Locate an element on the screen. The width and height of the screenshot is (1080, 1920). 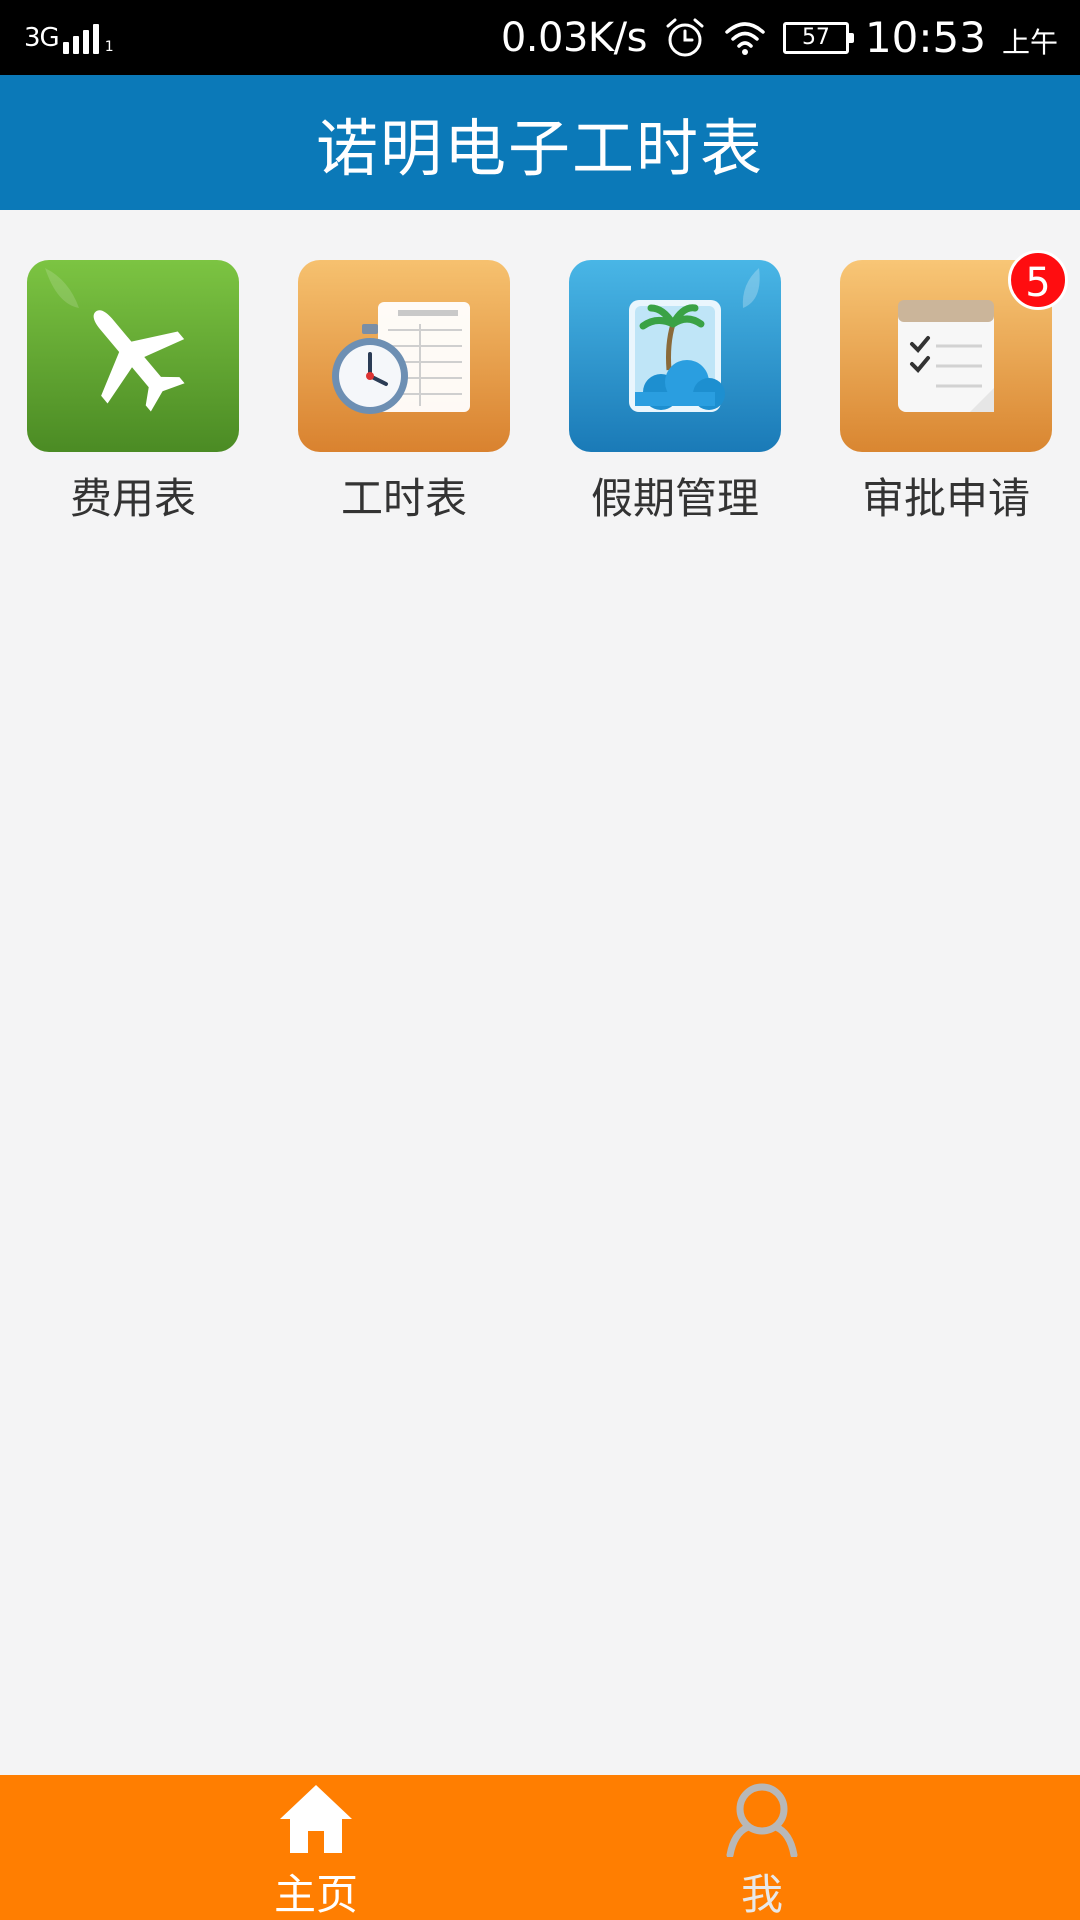
app-vacation: 假期管理 is located at coordinates (675, 391).